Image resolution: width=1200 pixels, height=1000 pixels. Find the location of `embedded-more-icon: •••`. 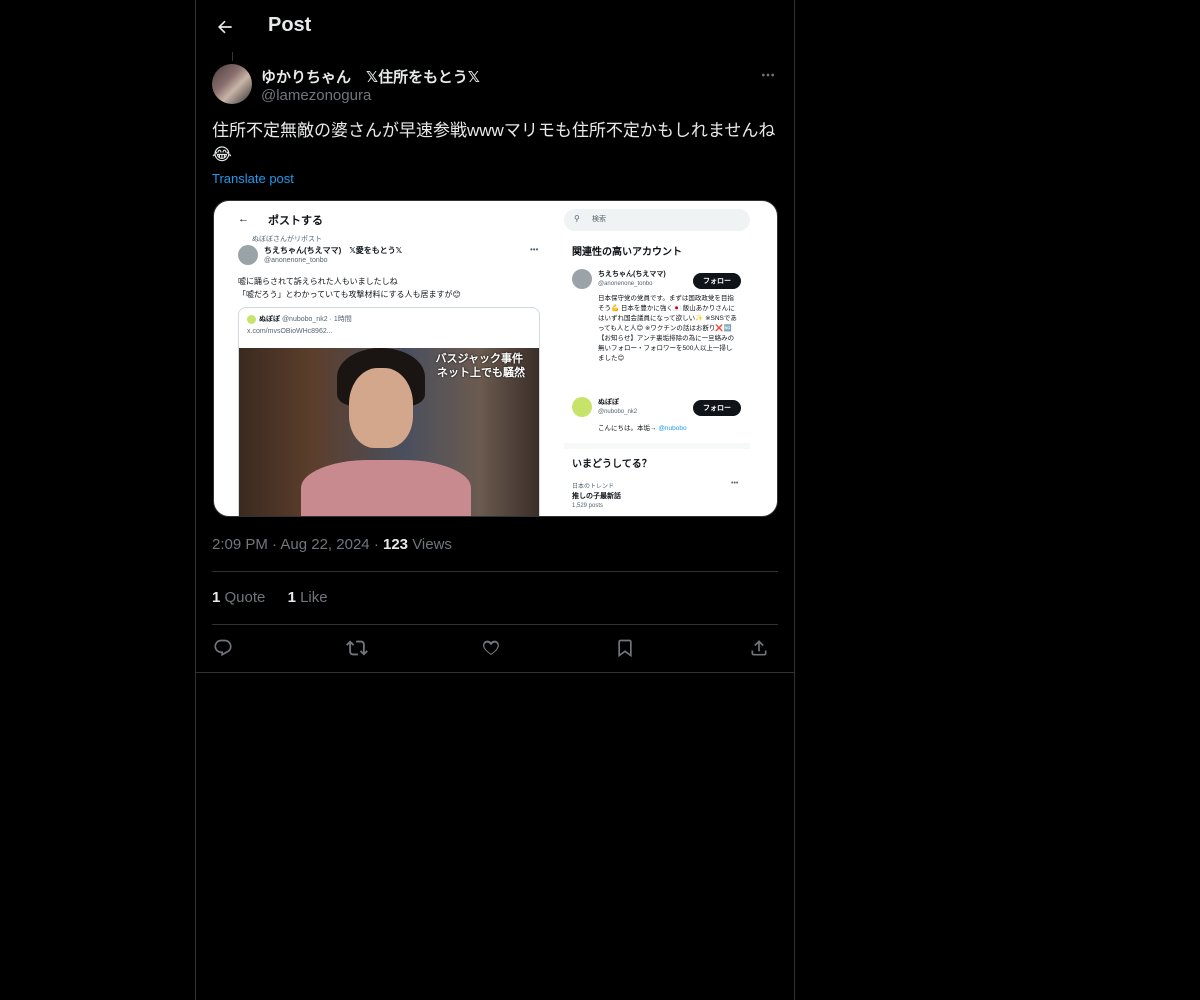

embedded-more-icon: ••• is located at coordinates (534, 249).